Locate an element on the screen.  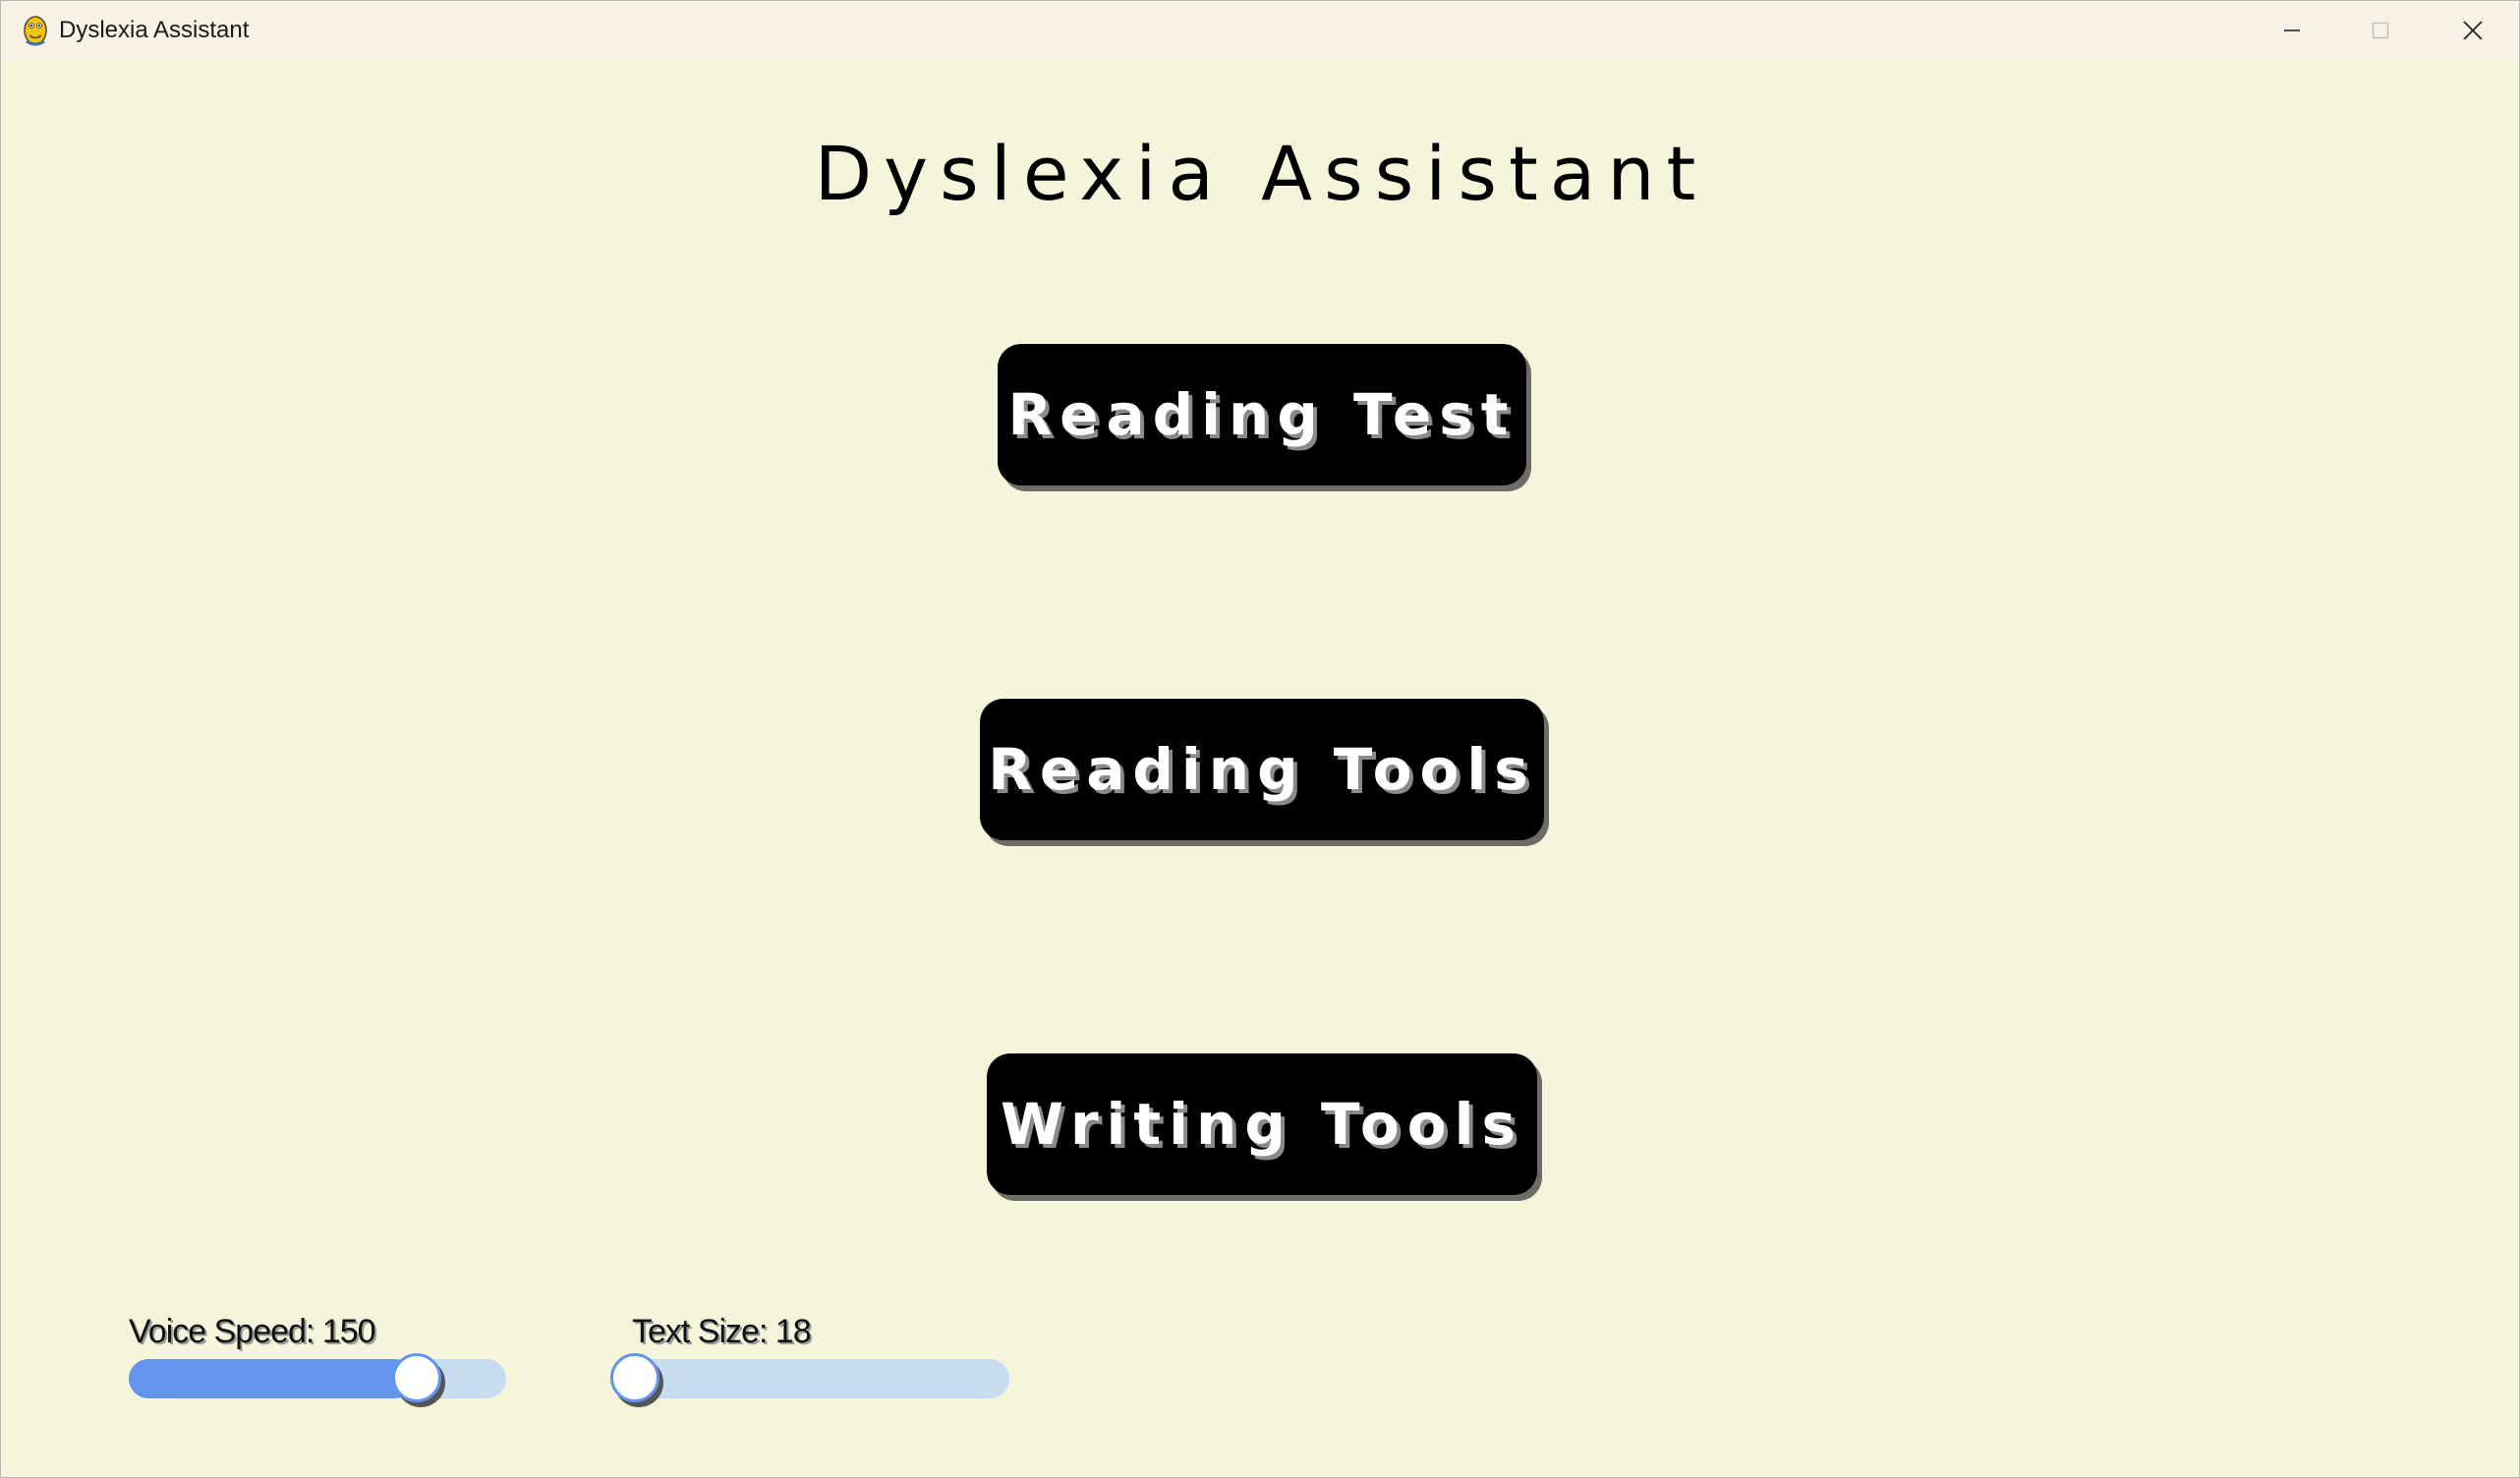
voice-speed-label: Voice Speed: 150 is located at coordinates (252, 1332).